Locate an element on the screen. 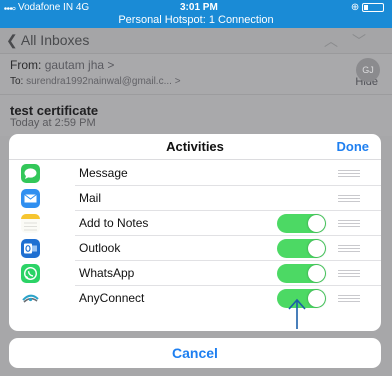 The image size is (392, 376). activity-row-whatsapp: WhatsApp is located at coordinates (195, 273).